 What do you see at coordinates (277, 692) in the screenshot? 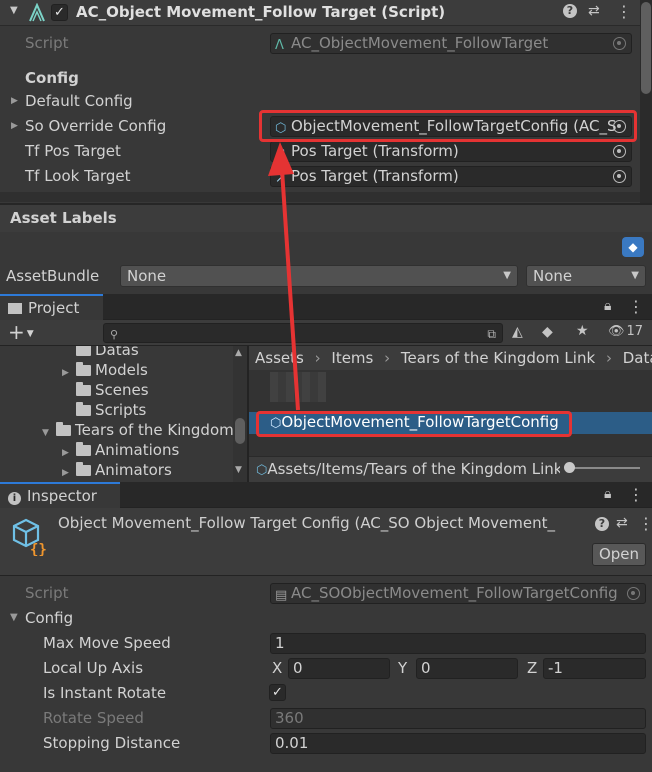
I see `is-instant-rotate-checkbox: ✓` at bounding box center [277, 692].